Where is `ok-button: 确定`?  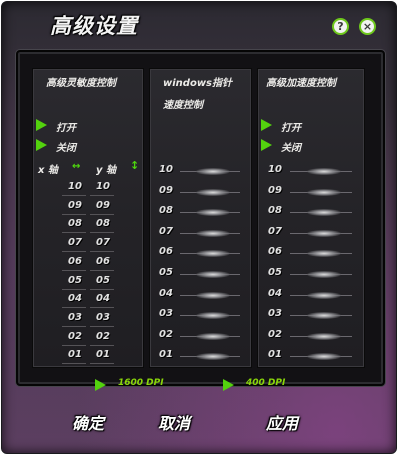
ok-button: 确定 is located at coordinates (88, 422).